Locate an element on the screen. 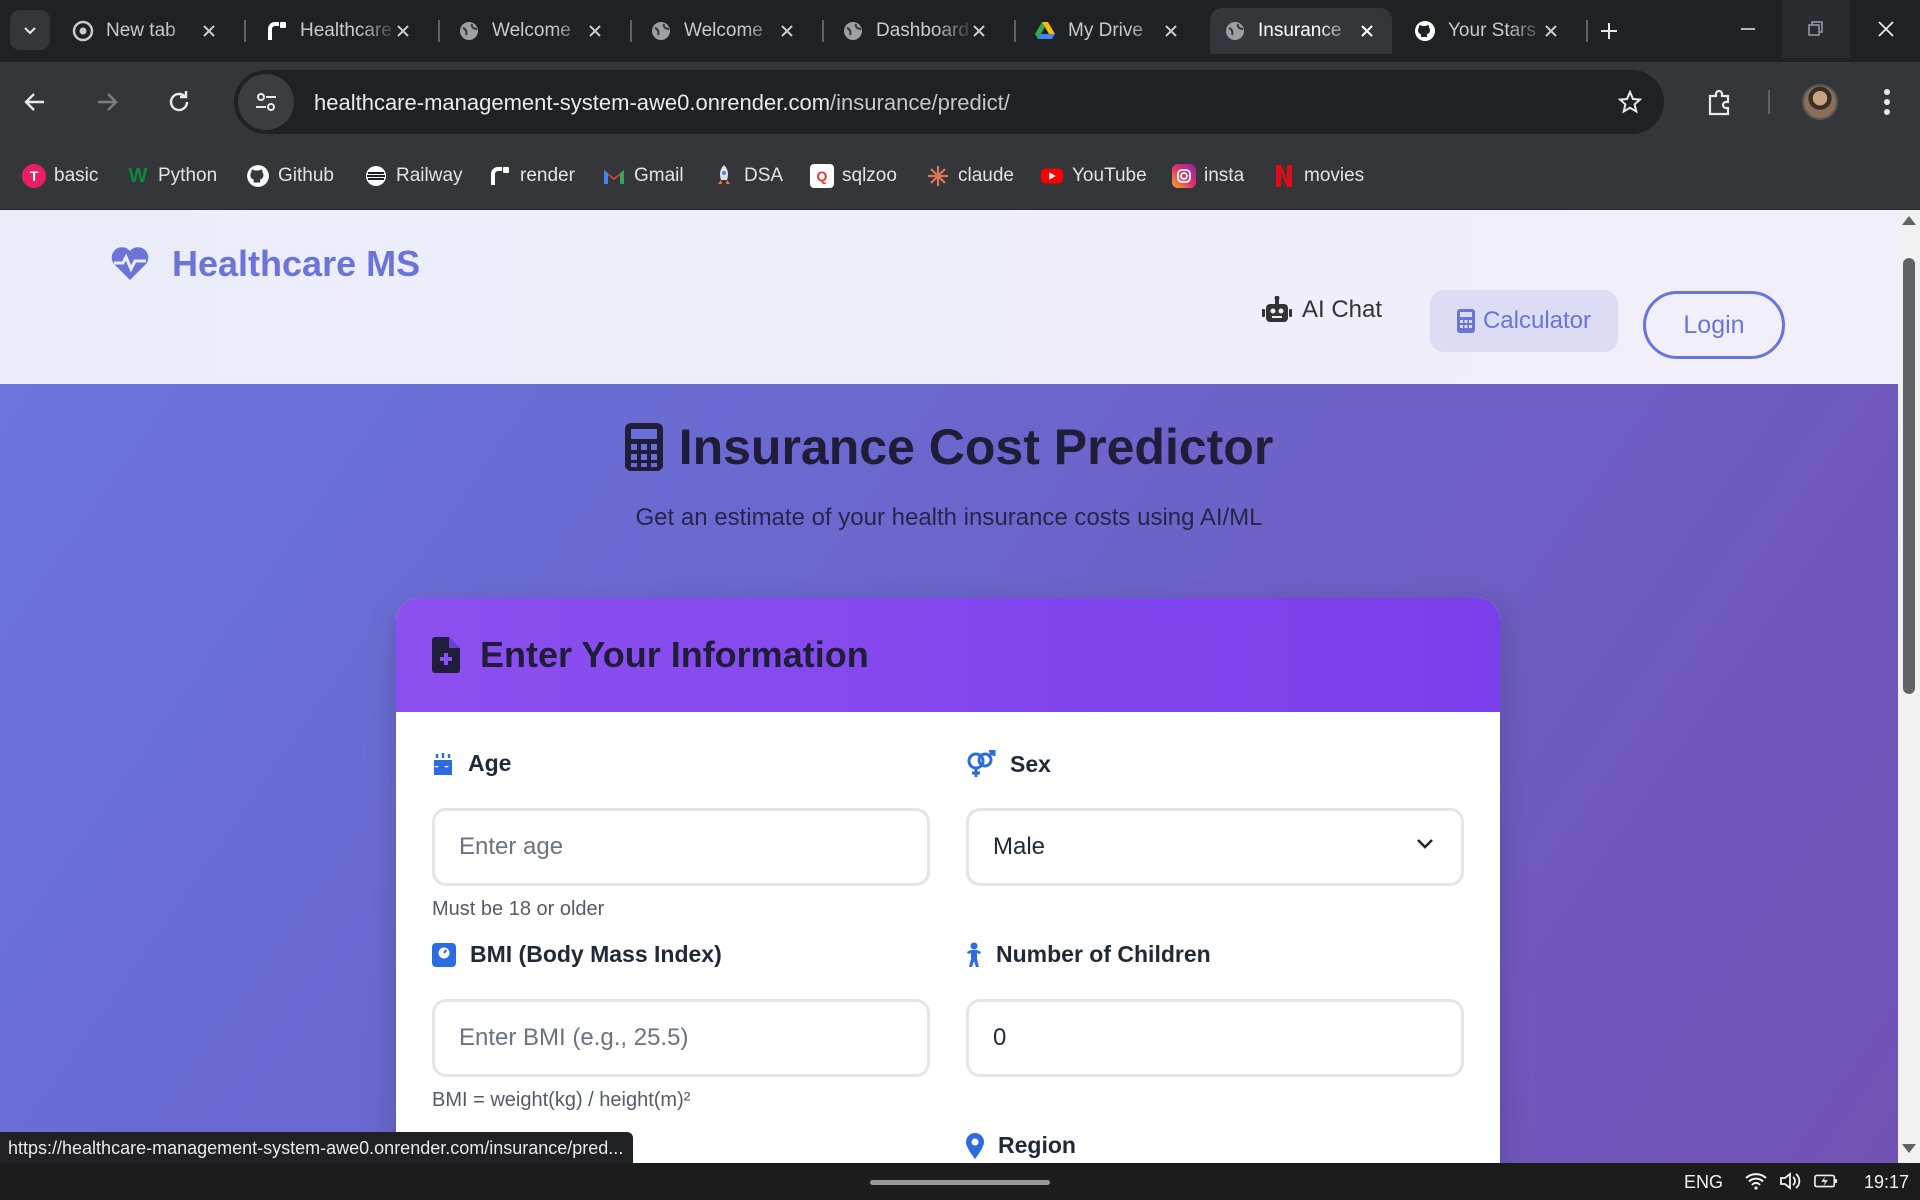 The width and height of the screenshot is (1920, 1200). bookmark-basic: T basic is located at coordinates (60, 176).